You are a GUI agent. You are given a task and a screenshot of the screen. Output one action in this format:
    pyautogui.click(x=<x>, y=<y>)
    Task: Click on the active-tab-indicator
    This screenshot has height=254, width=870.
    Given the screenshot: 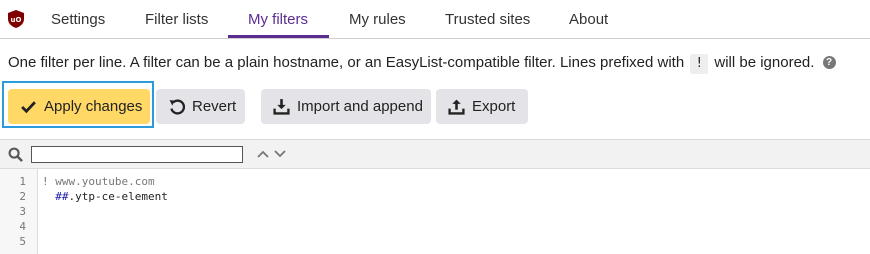 What is the action you would take?
    pyautogui.click(x=278, y=36)
    